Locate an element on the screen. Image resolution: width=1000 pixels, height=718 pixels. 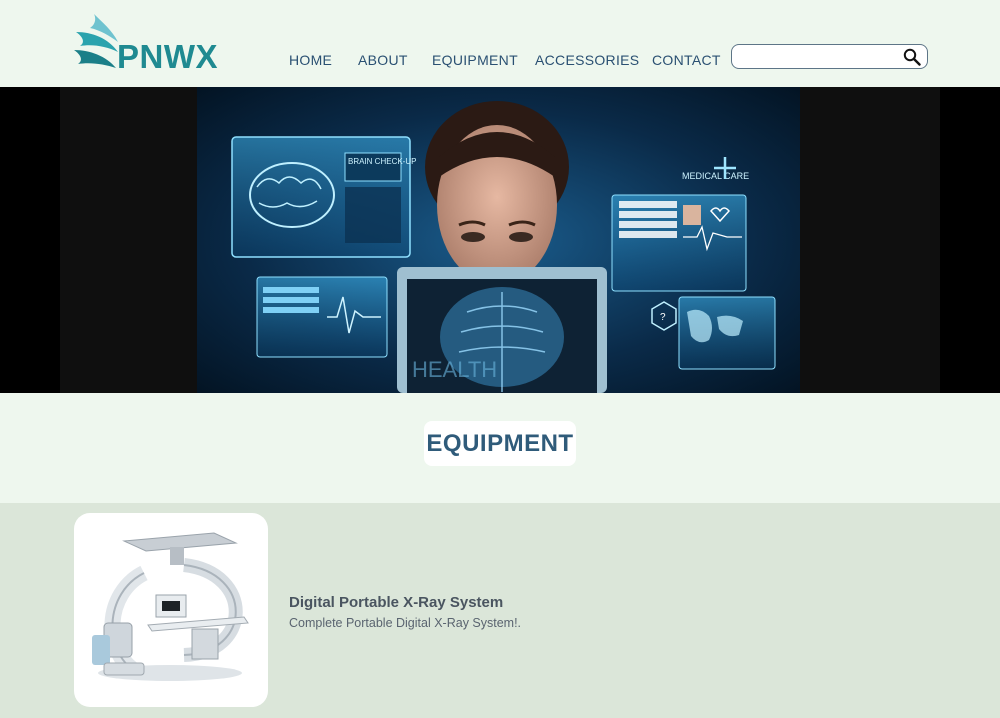
nav-accessories: ACCESSORIES is located at coordinates (587, 60).